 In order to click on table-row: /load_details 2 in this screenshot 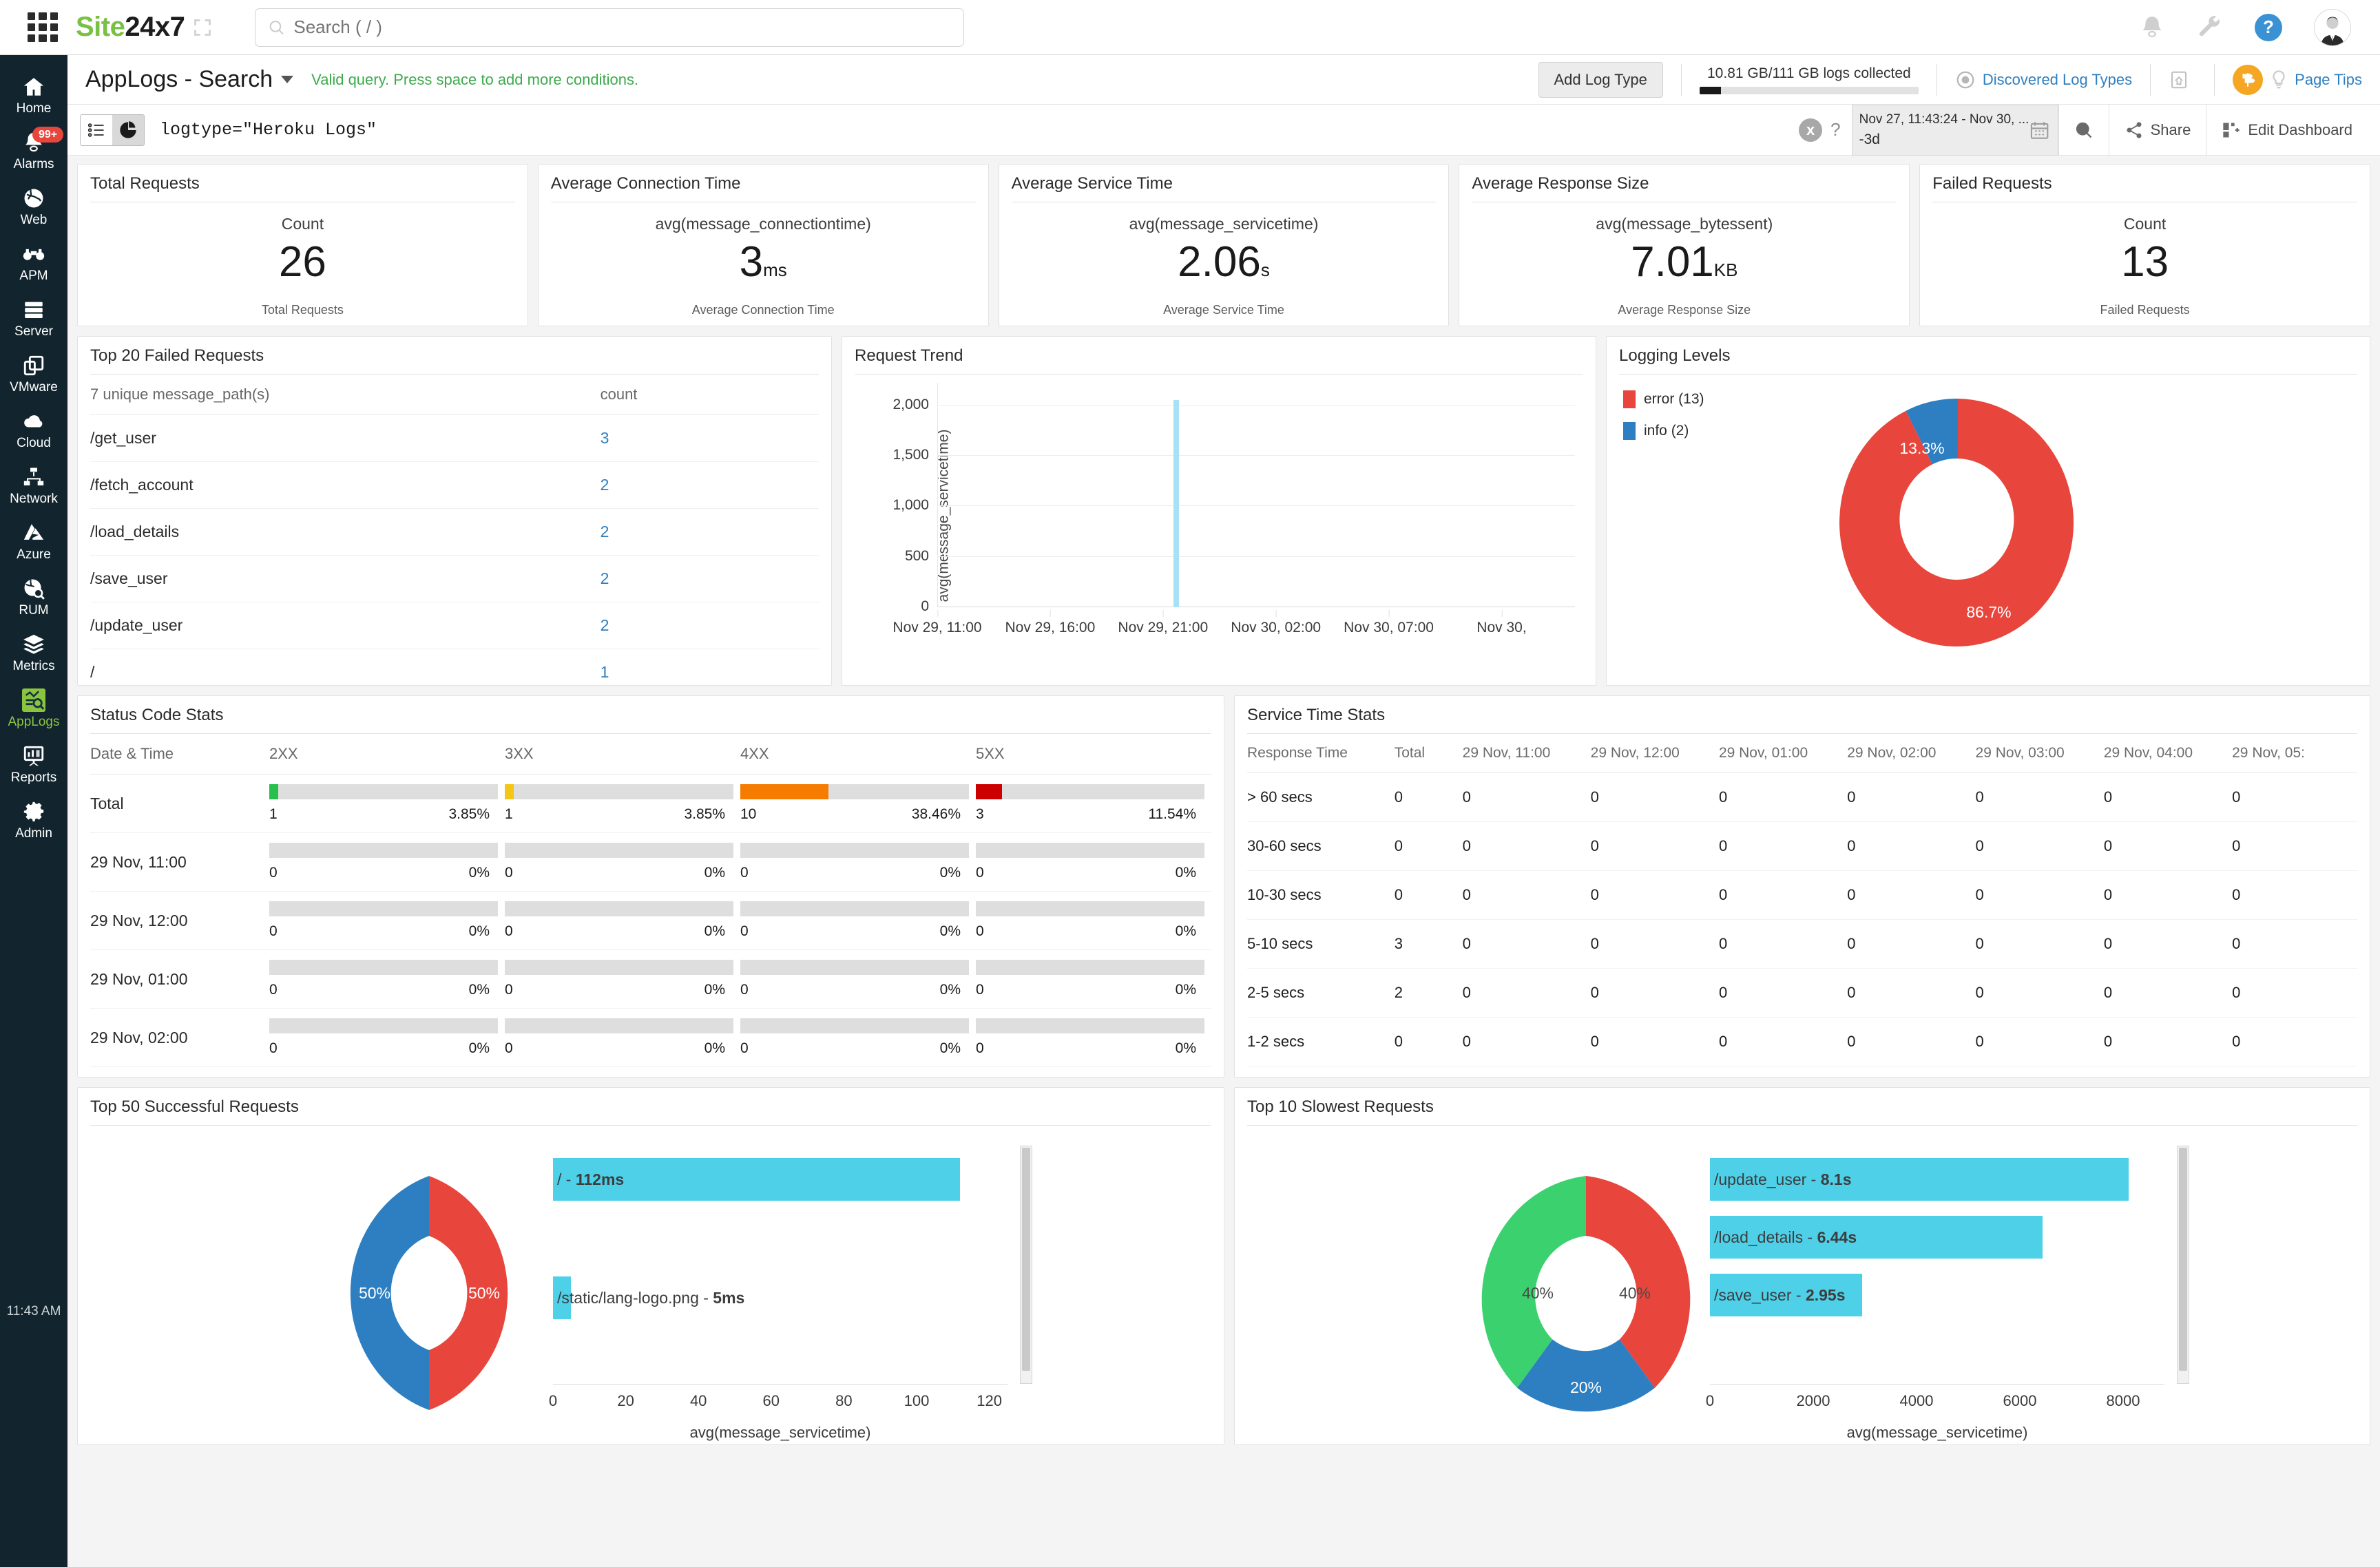, I will do `click(454, 532)`.